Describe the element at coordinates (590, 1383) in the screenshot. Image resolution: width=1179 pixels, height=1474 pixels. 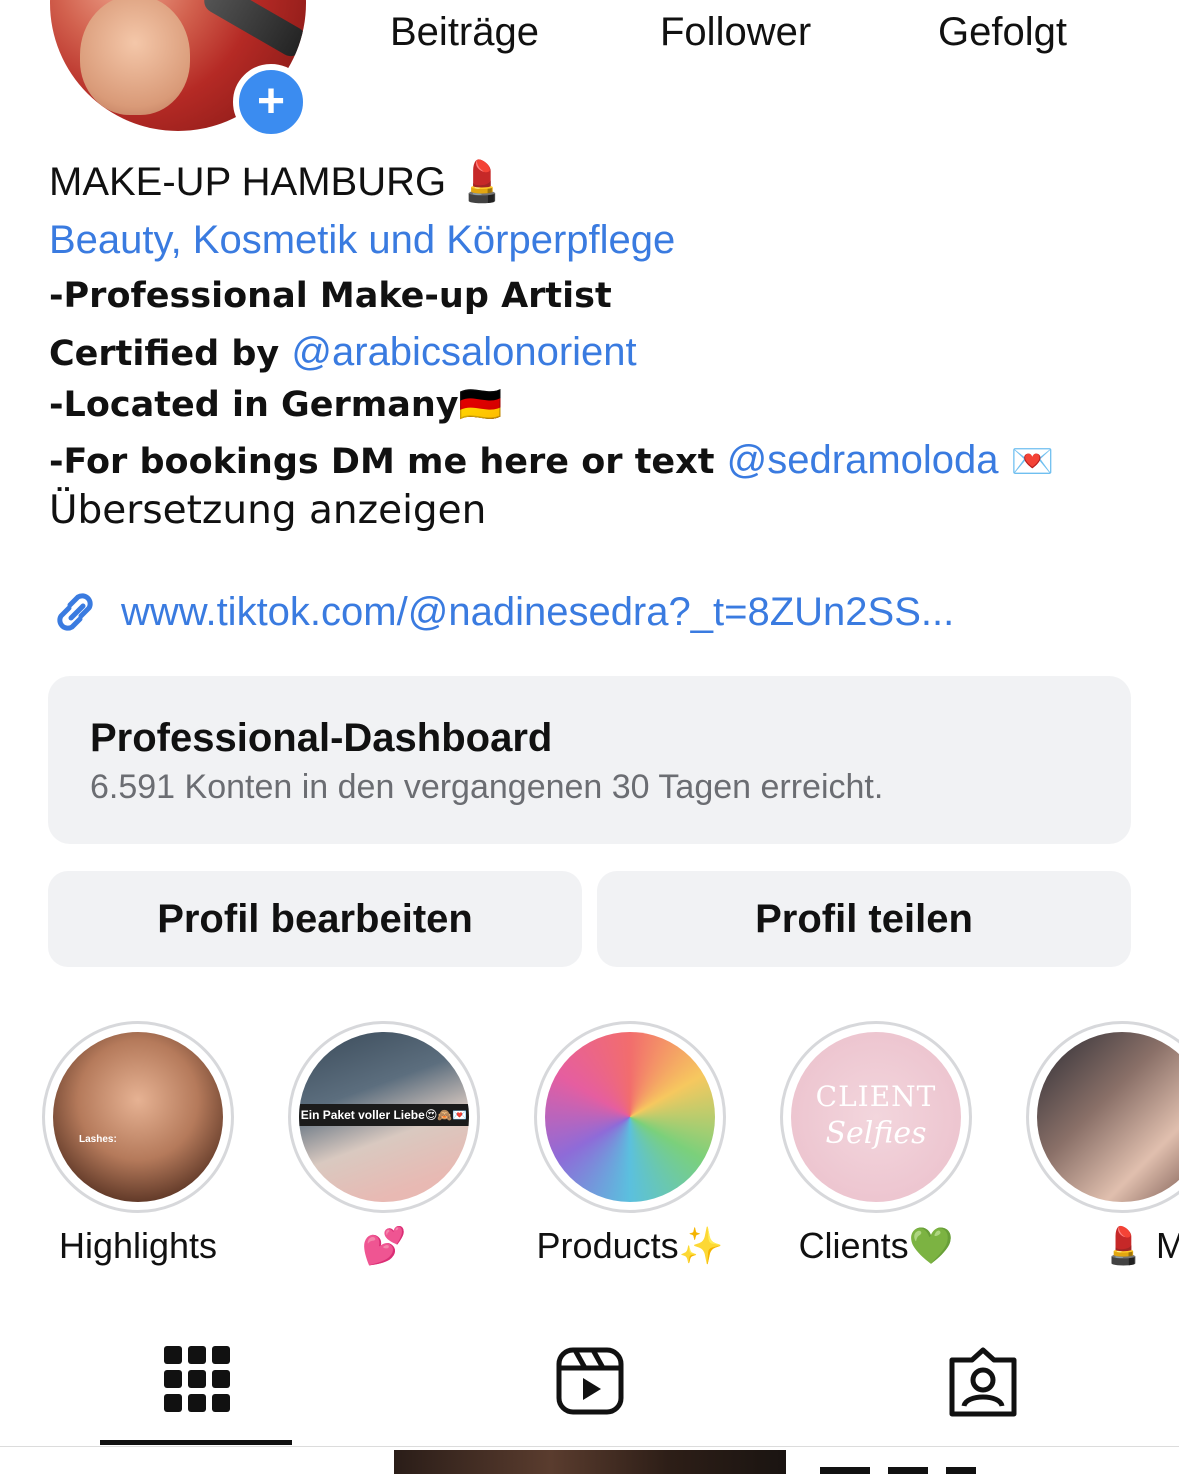
I see `reels-icon` at that location.